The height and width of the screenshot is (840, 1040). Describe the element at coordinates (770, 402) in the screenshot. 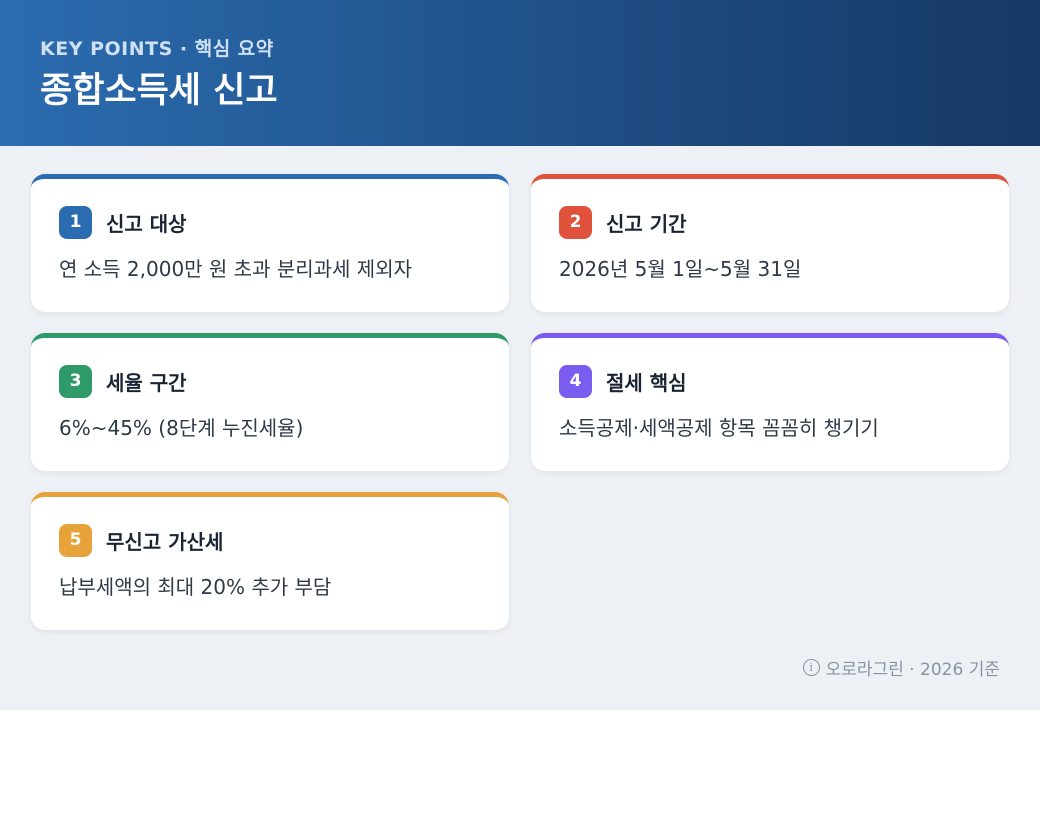

I see `key-point-card-4: 4 절세 핵심 소득공제·세액공제 항목 꼼꼼히 챙기기` at that location.